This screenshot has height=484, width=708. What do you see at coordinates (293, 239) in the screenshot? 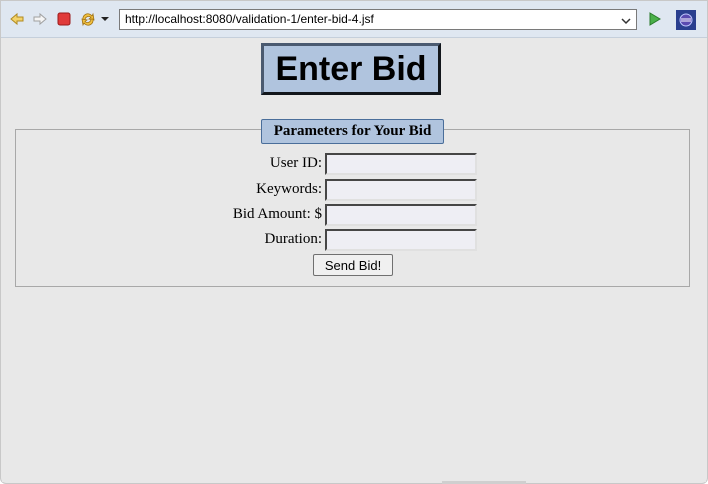
I see `duration-label: Duration:` at bounding box center [293, 239].